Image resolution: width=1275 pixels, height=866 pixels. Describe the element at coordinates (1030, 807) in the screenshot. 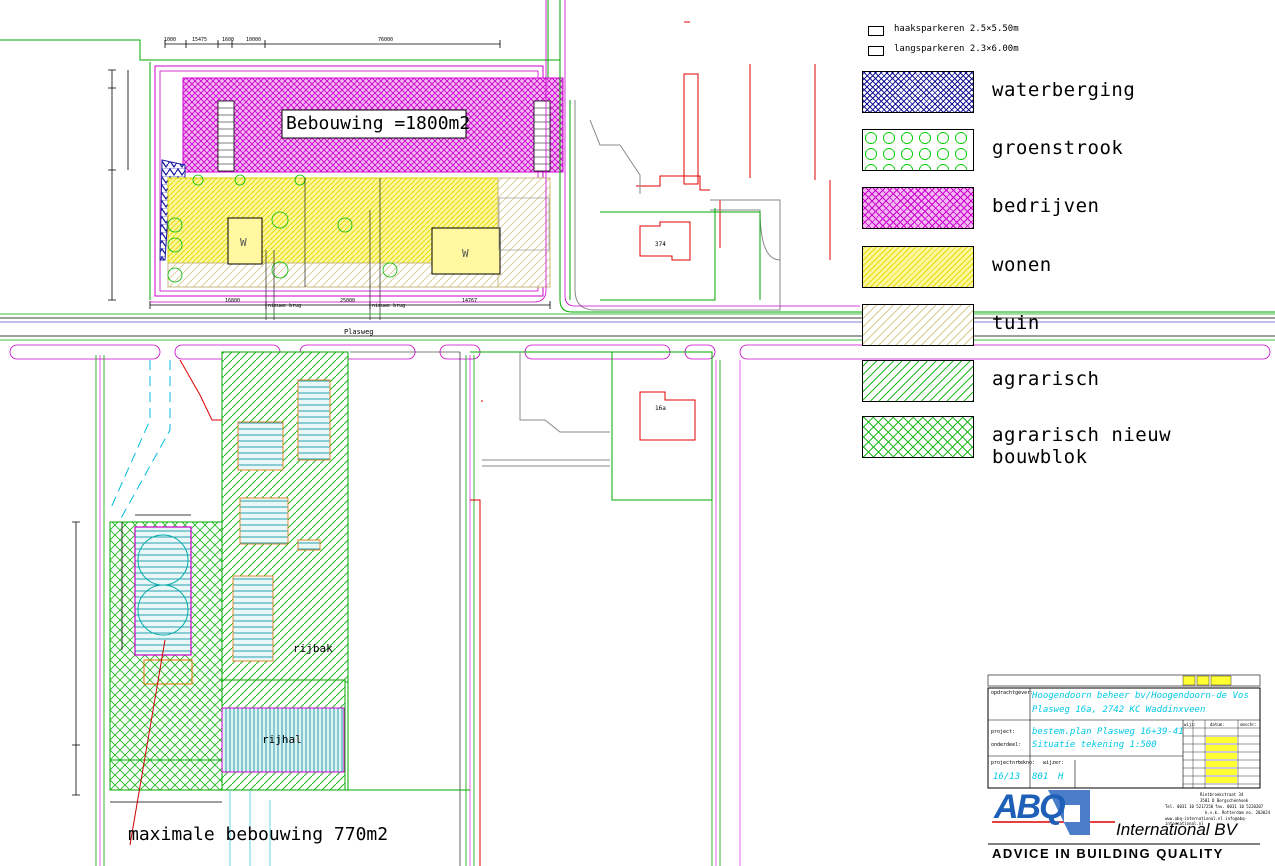

I see `abq-logo-letters: ABQ` at that location.